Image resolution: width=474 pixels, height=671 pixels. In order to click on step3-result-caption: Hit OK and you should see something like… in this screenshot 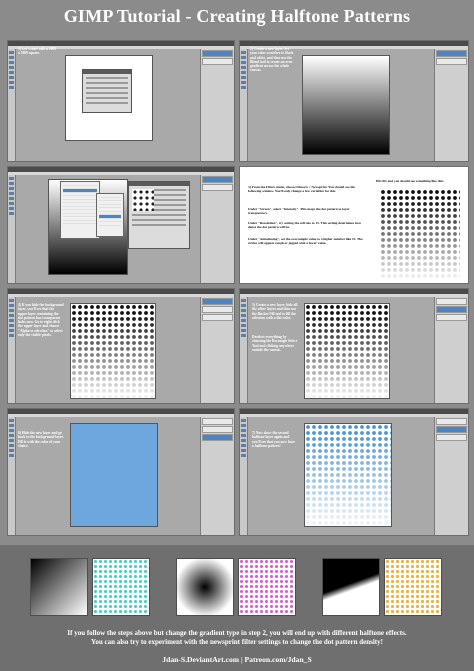, I will do `click(410, 181)`.